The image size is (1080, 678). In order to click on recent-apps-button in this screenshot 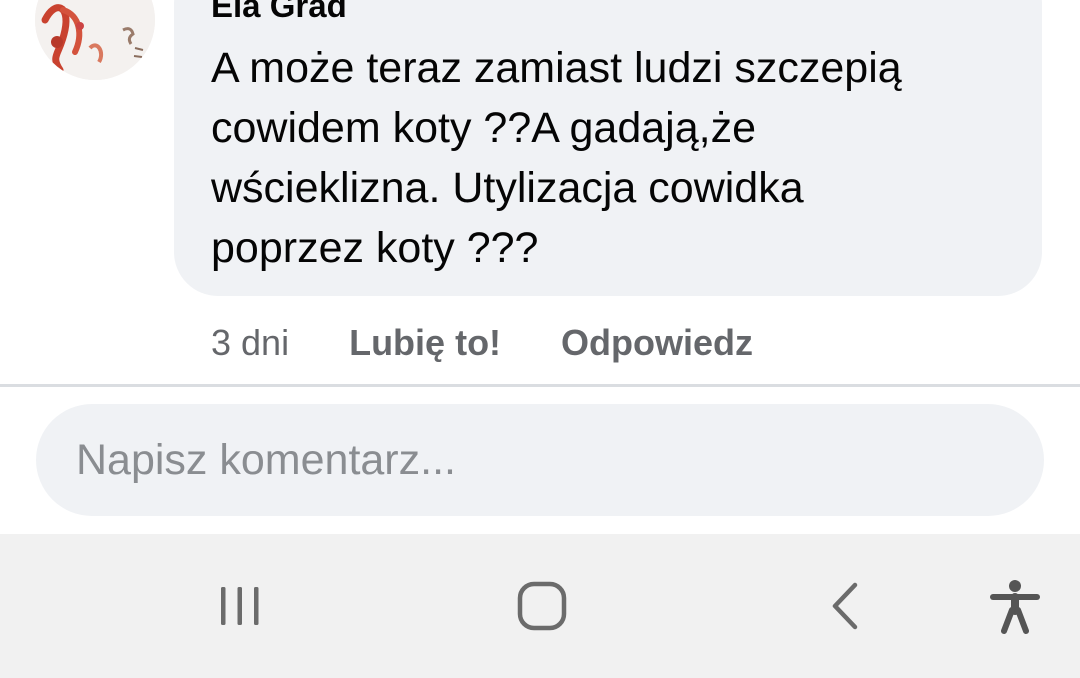, I will do `click(240, 606)`.